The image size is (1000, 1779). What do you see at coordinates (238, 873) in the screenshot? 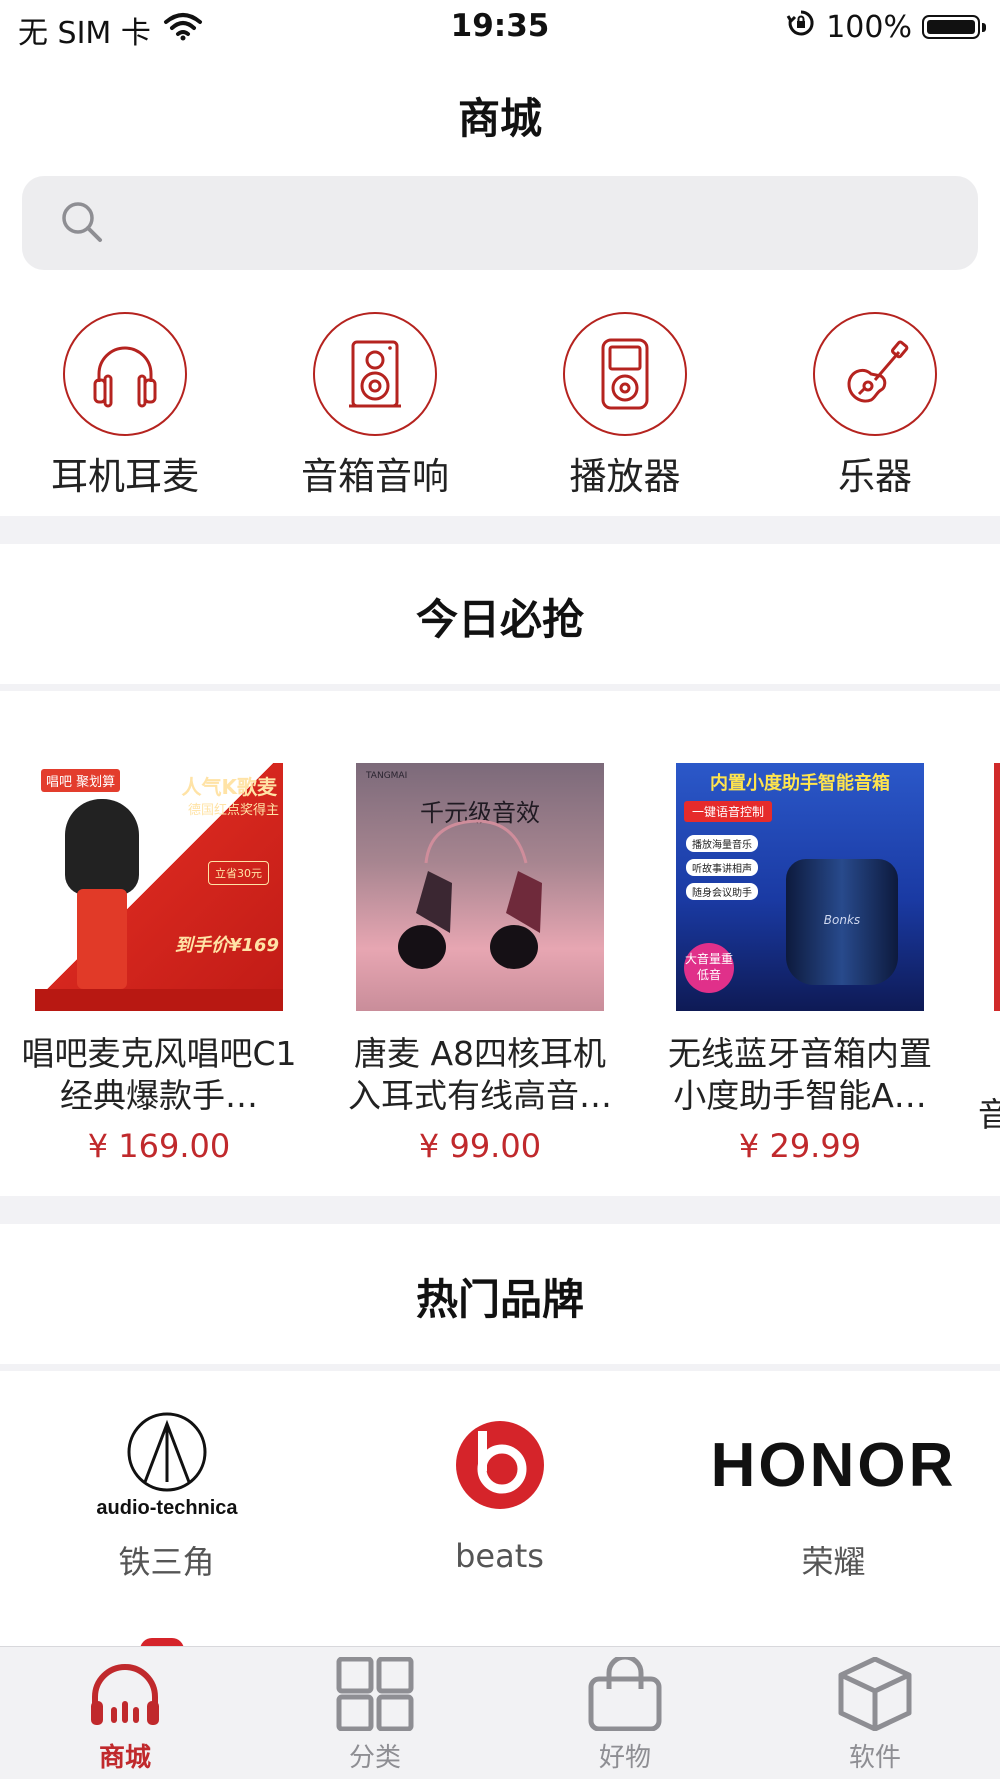
I see `promo-discount: 立省30元` at bounding box center [238, 873].